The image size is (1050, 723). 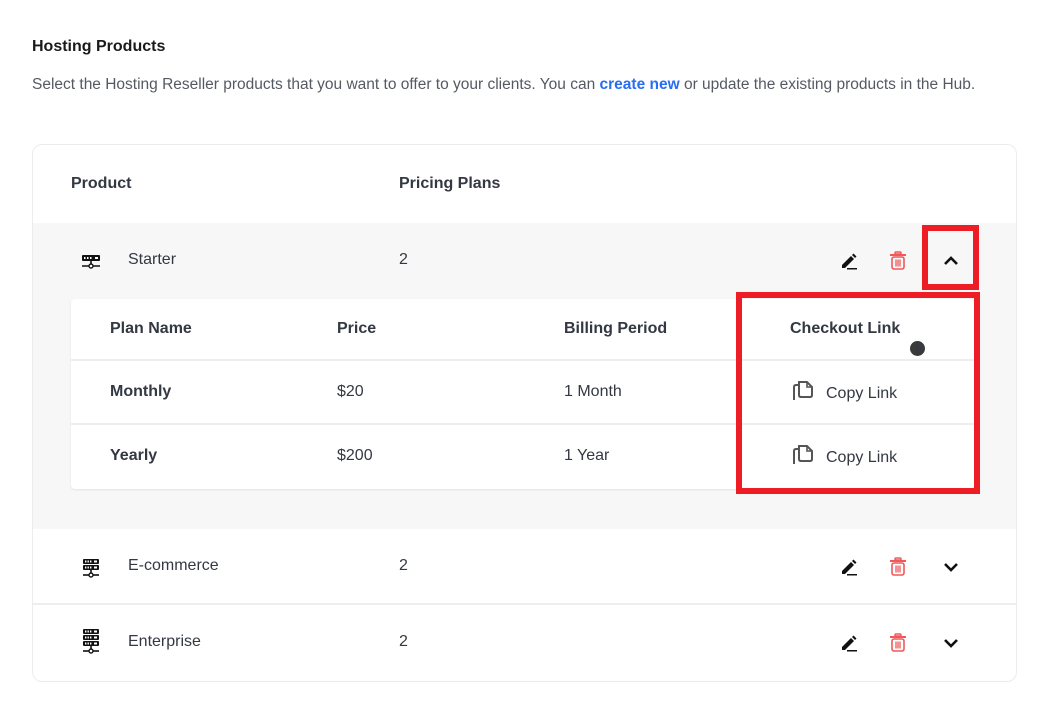 I want to click on plan-row: Yearly $200 1 Year Copy Link, so click(x=522, y=457).